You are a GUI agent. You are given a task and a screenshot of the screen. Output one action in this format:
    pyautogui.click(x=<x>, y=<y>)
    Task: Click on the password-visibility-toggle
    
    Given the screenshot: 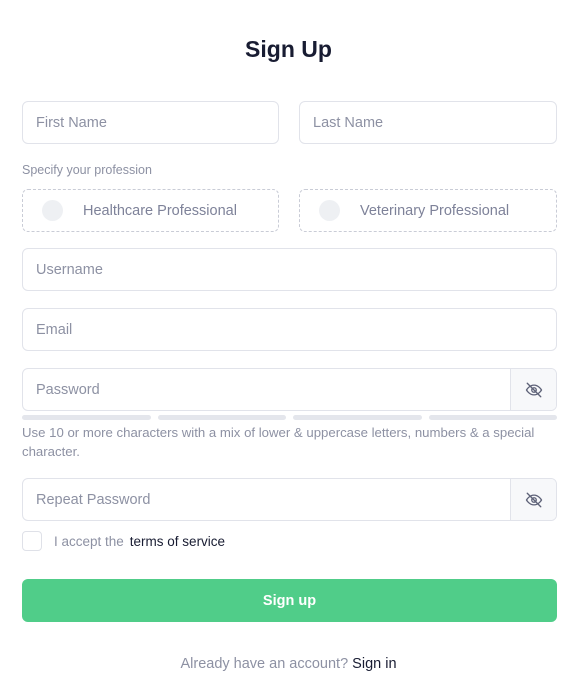 What is the action you would take?
    pyautogui.click(x=533, y=389)
    